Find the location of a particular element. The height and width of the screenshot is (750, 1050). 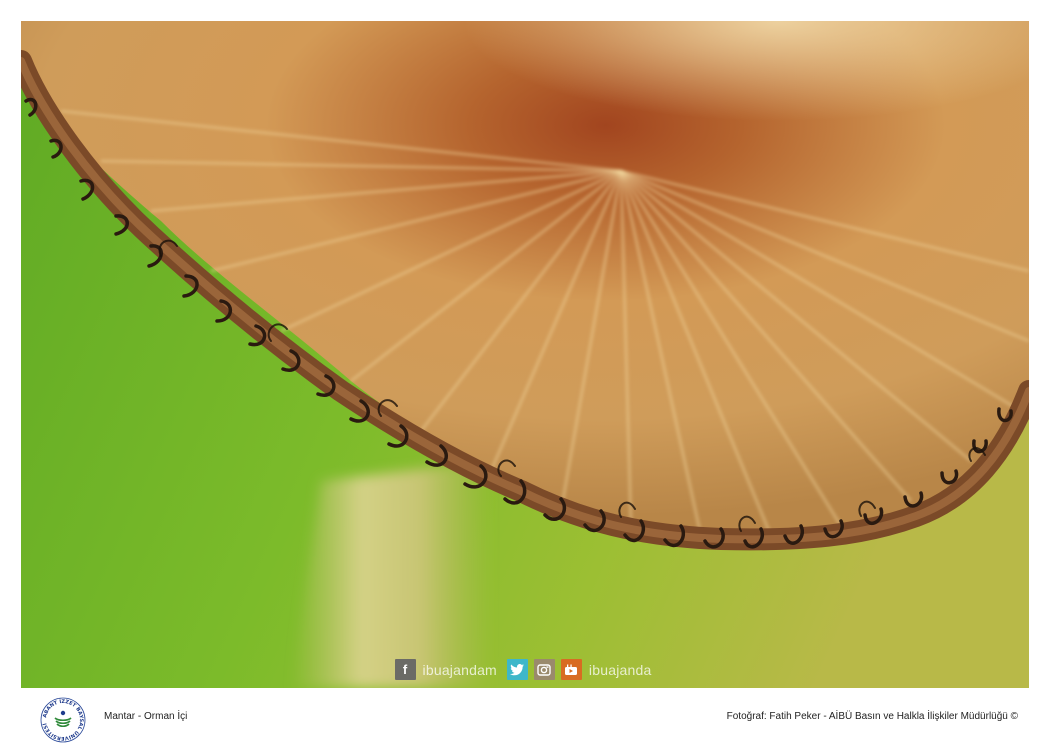

twitter-bird-glyph is located at coordinates (517, 669).